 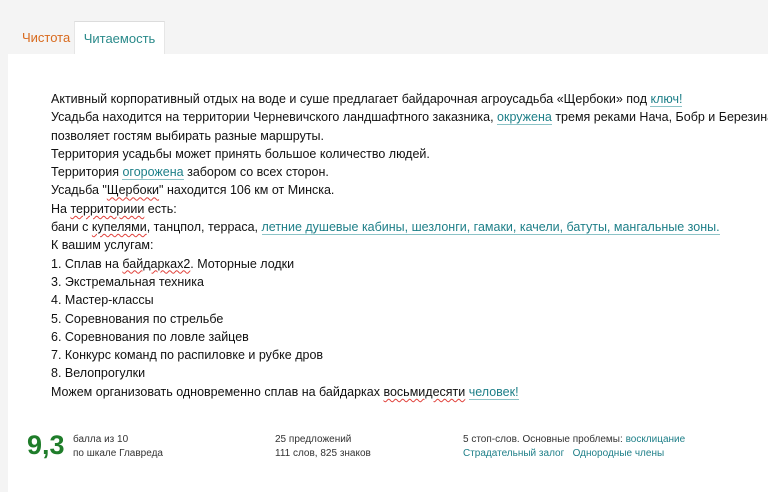 What do you see at coordinates (102, 245) in the screenshot?
I see `text-line: К вашим услугам:` at bounding box center [102, 245].